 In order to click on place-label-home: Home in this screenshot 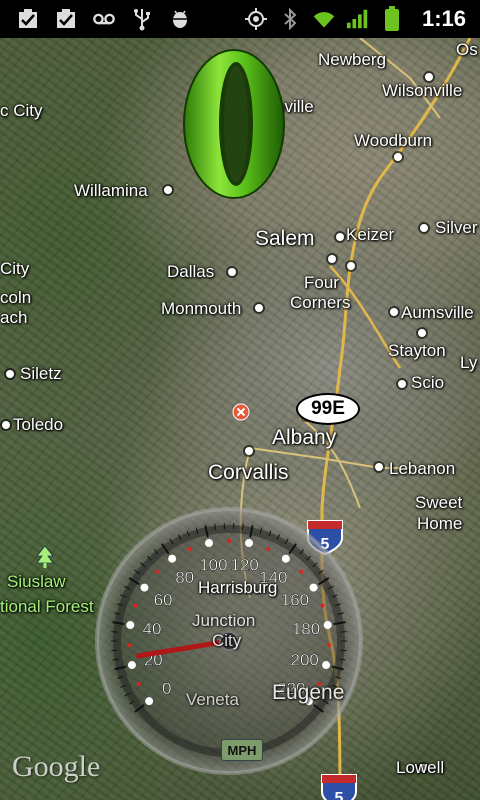, I will do `click(439, 524)`.